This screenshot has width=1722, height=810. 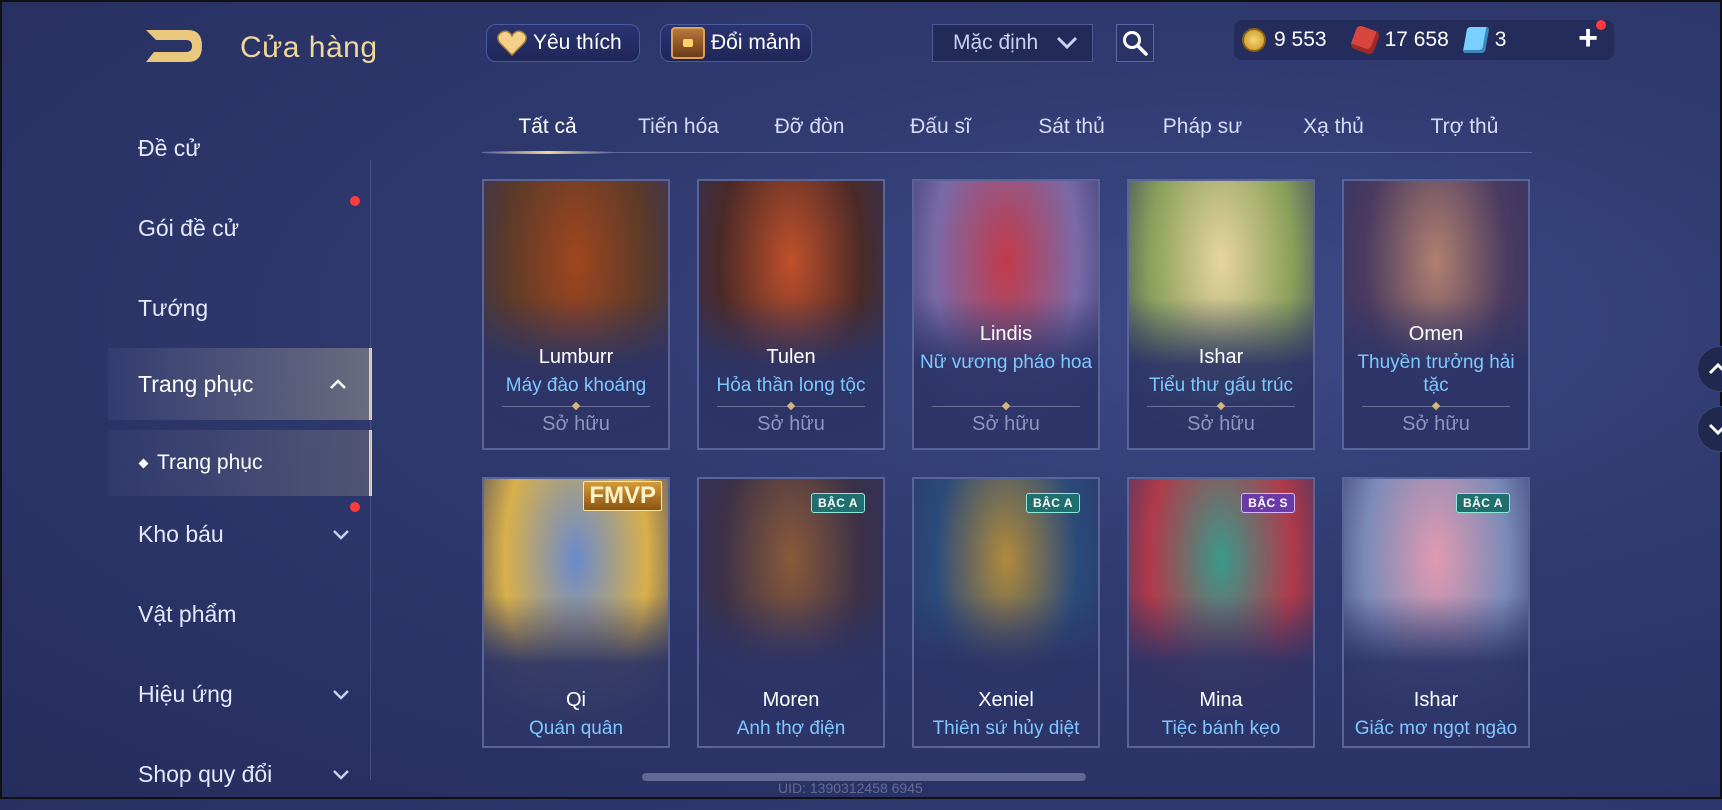 I want to click on sidebar-item-heroes: Tướng, so click(x=240, y=308).